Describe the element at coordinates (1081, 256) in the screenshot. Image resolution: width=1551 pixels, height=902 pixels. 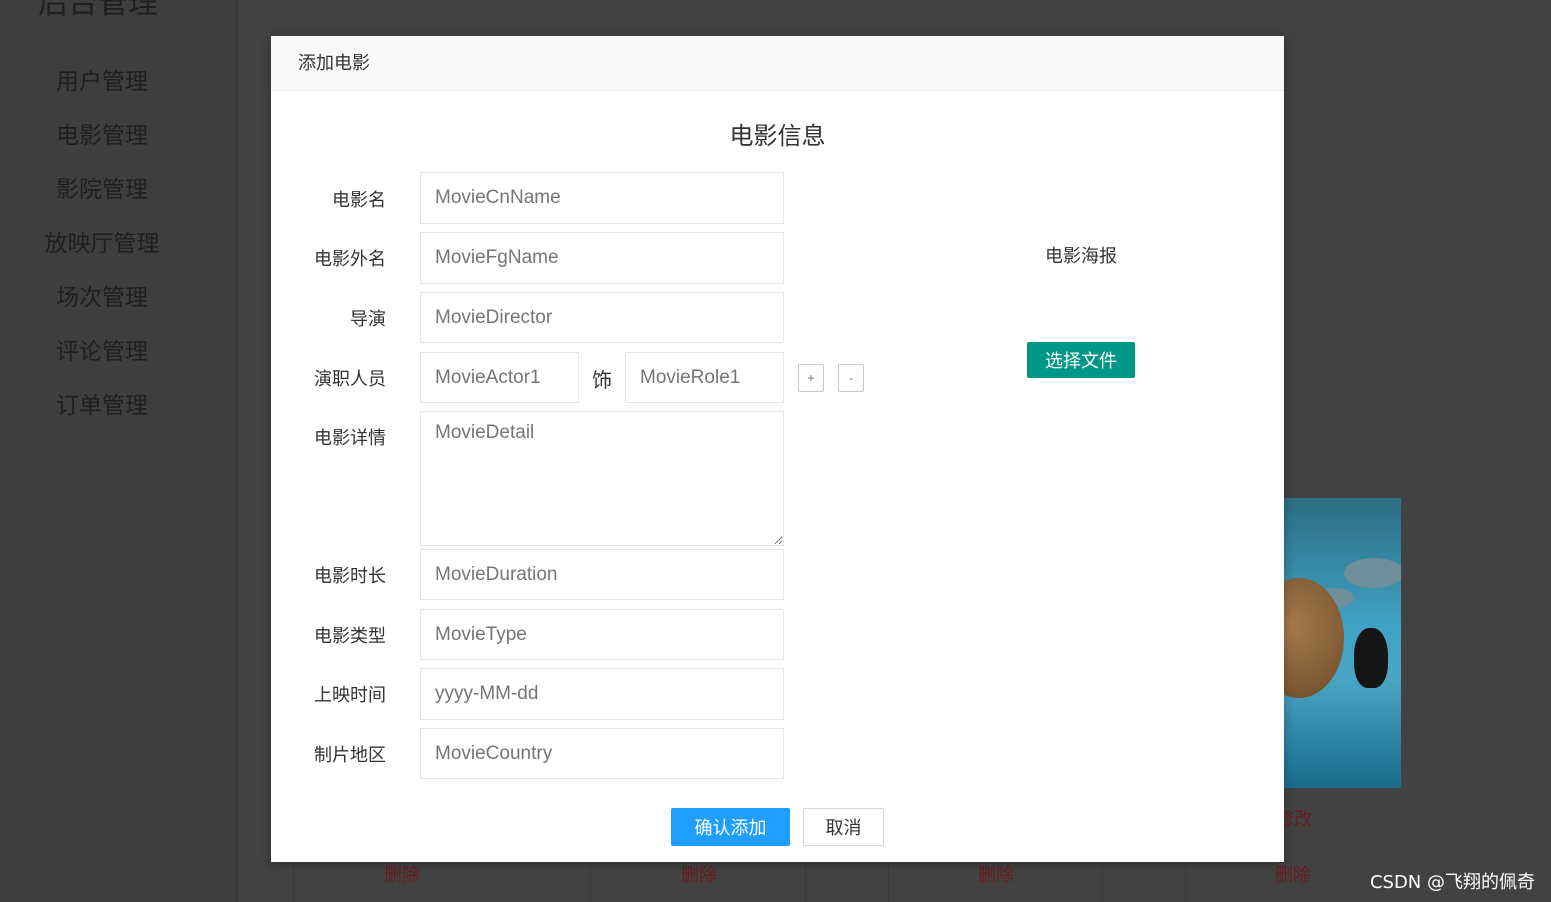
I see `poster-label: 电影海报` at that location.